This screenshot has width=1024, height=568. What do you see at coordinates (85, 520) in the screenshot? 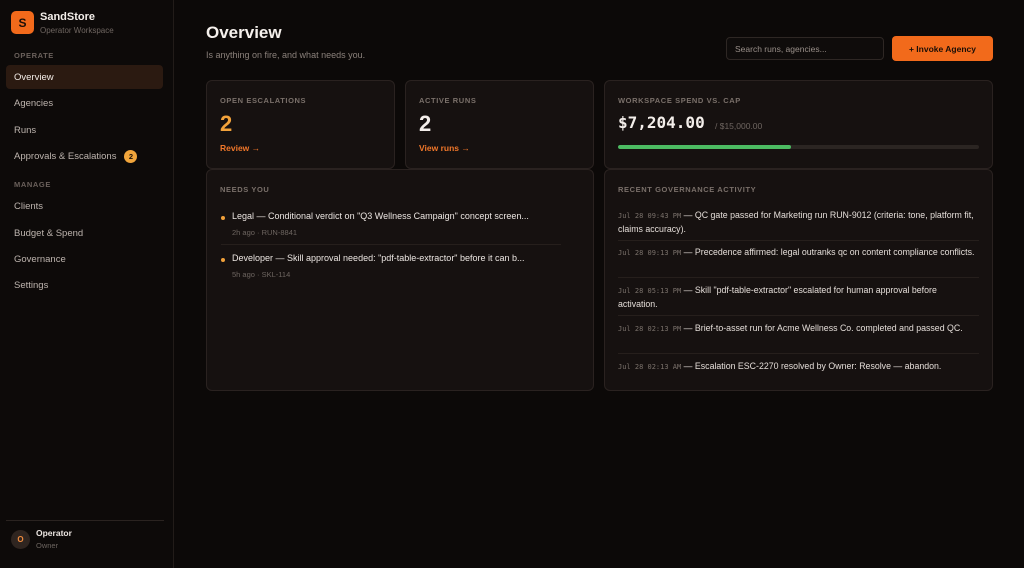
I see `sidebar-divider` at bounding box center [85, 520].